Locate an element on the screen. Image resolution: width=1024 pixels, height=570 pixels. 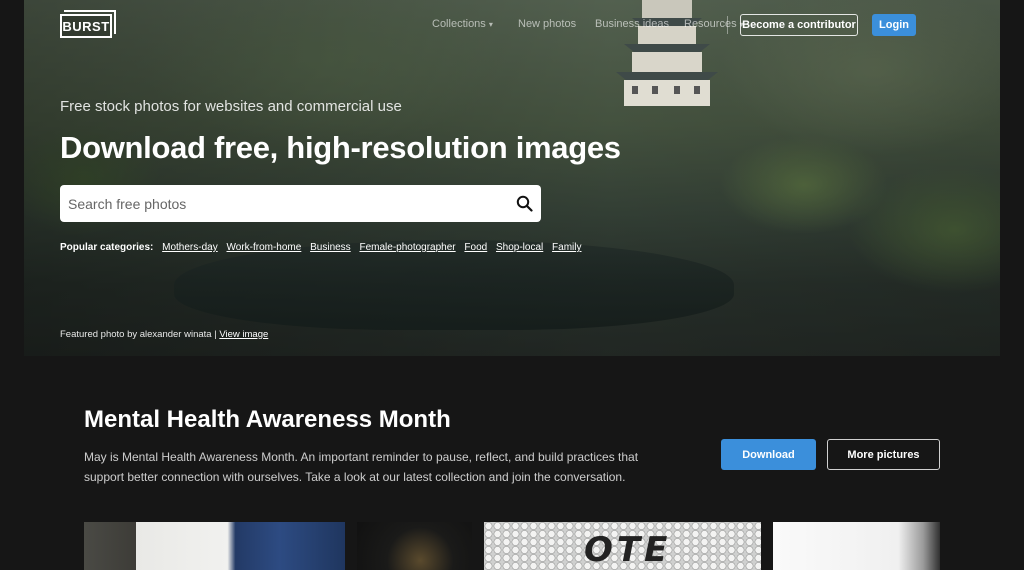
nav-resources: Resources ▾ is located at coordinates (714, 24).